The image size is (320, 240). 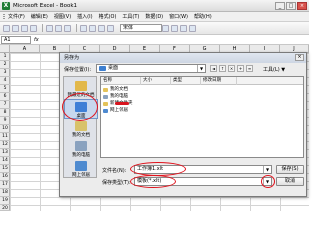 What do you see at coordinates (5, 153) in the screenshot?
I see `row-header: 13` at bounding box center [5, 153].